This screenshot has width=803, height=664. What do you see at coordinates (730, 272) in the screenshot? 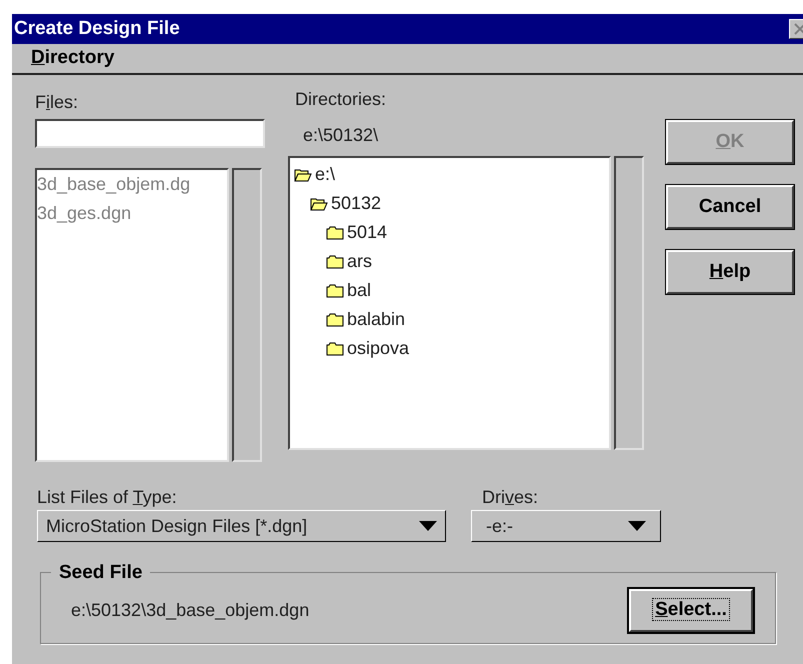
I see `dialog-button: Help` at bounding box center [730, 272].